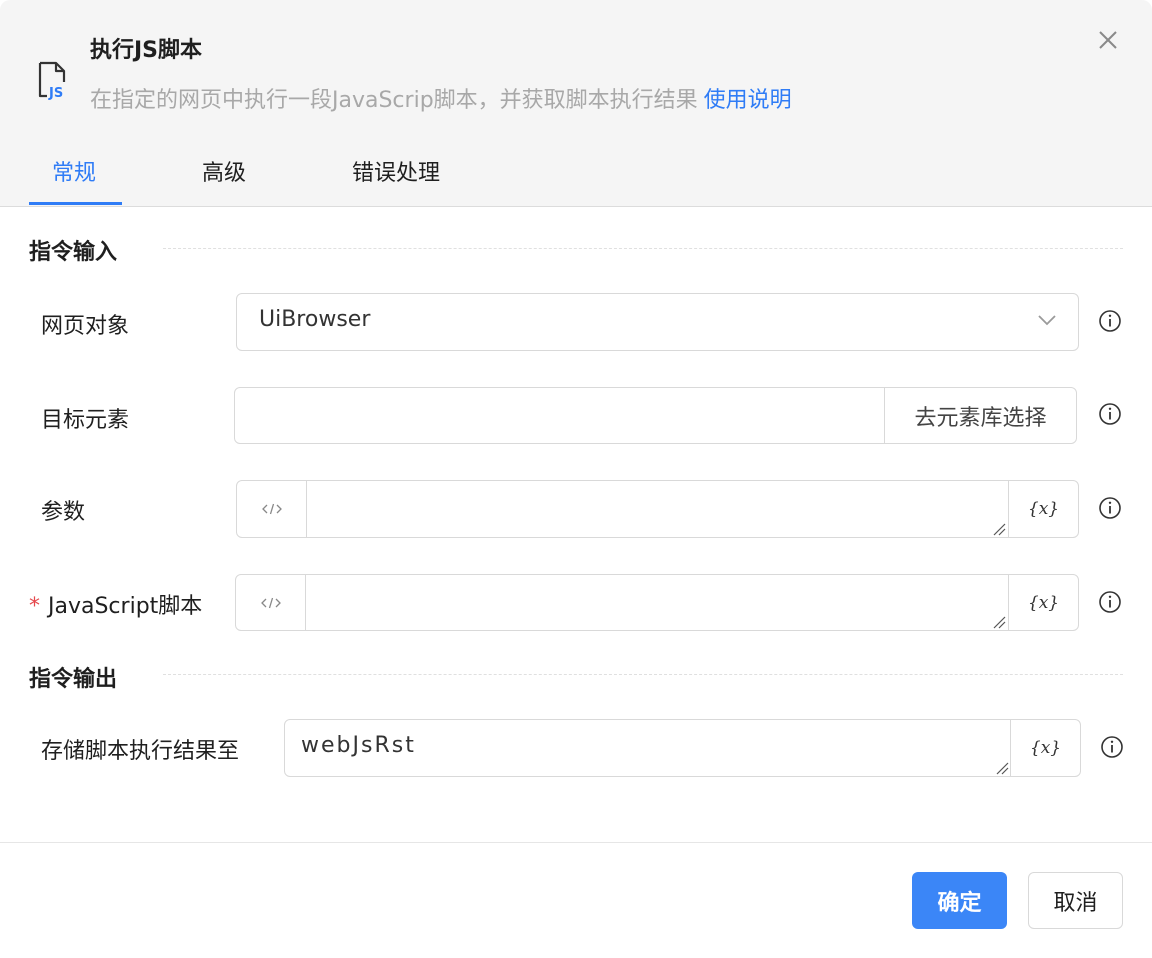 The image size is (1152, 958). I want to click on description-text: 在指定的网页中执行一段JavaScrip脚本，并获取脚本执行结果, so click(394, 100).